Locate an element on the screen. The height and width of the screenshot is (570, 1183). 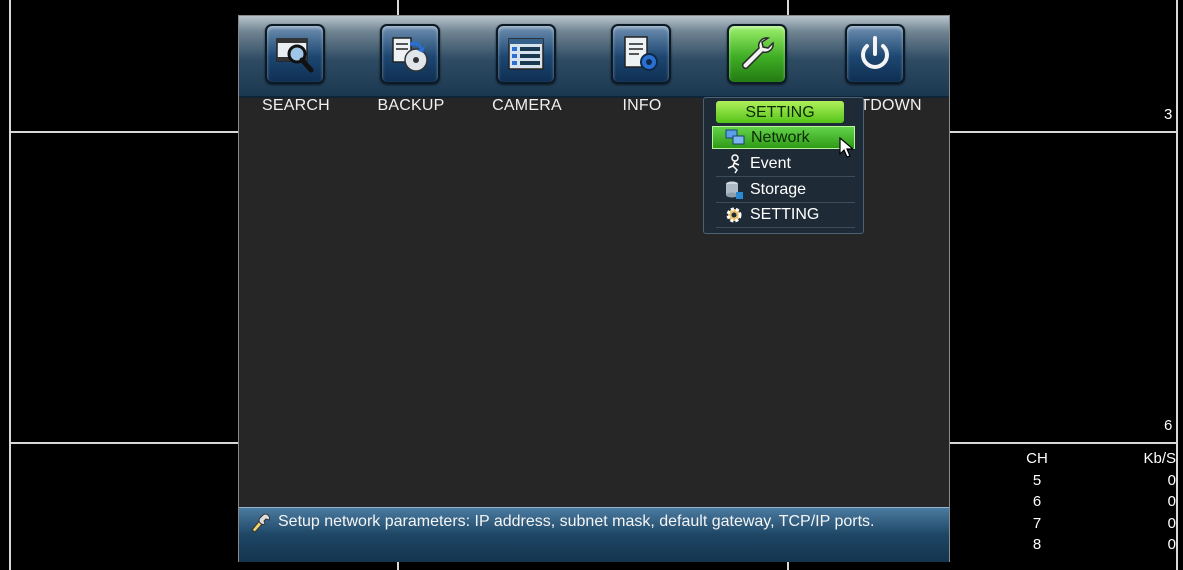
stats-header: CH Kb/S is located at coordinates (1093, 459).